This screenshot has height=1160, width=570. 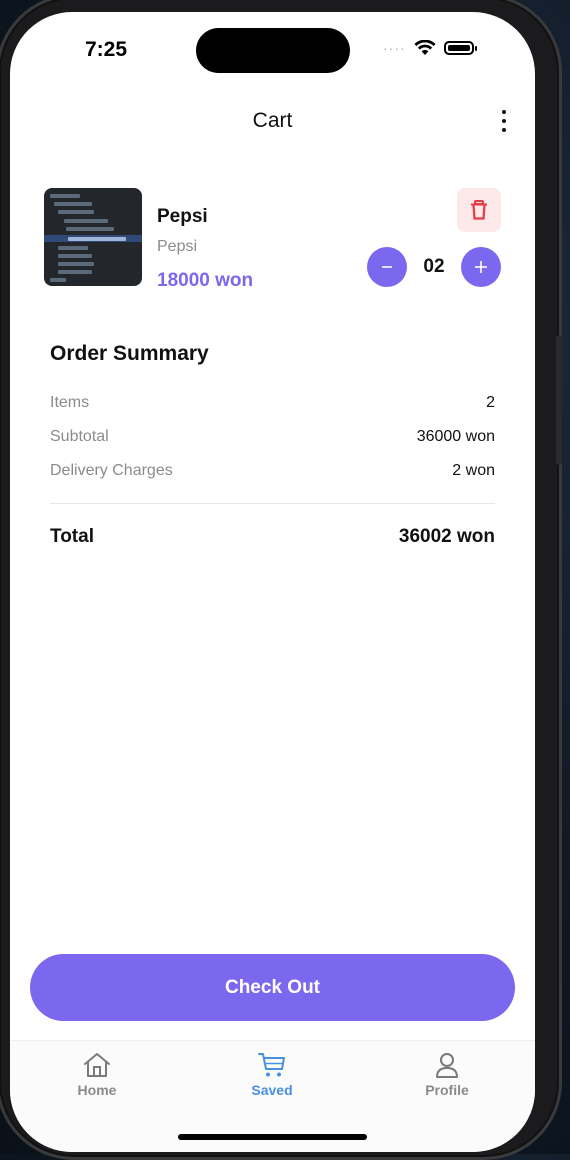 What do you see at coordinates (271, 1065) in the screenshot?
I see `cart-icon` at bounding box center [271, 1065].